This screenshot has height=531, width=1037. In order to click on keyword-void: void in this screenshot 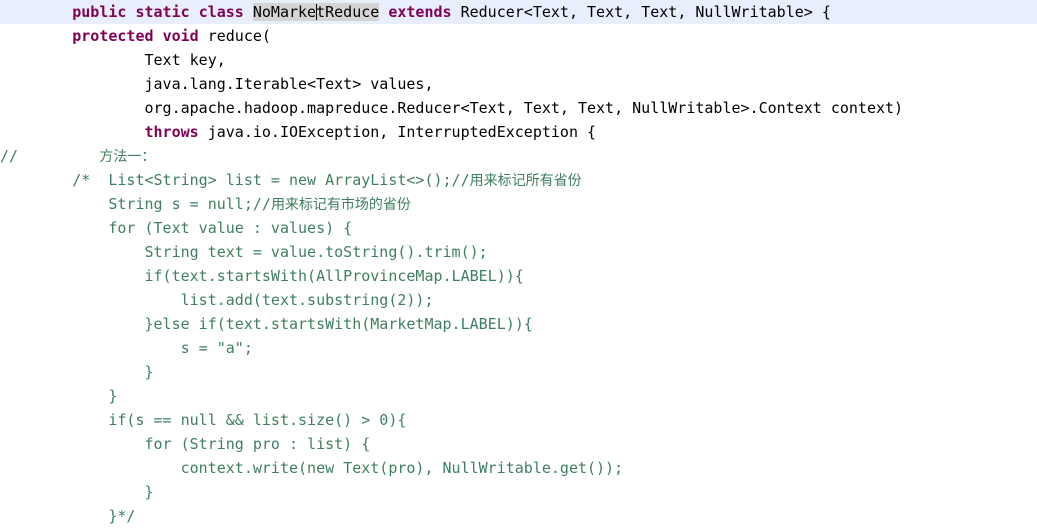, I will do `click(180, 36)`.